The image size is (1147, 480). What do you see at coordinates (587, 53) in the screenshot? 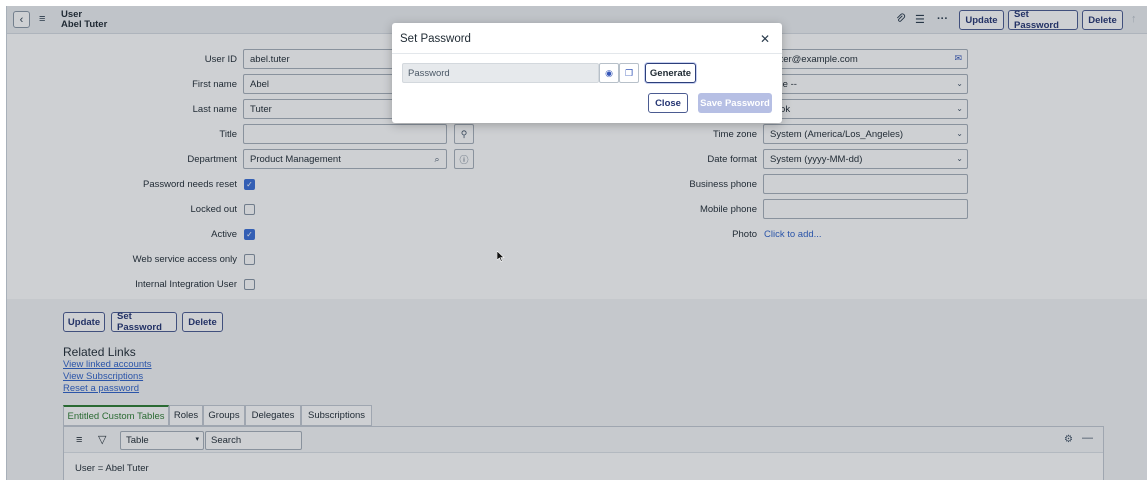
I see `divider` at bounding box center [587, 53].